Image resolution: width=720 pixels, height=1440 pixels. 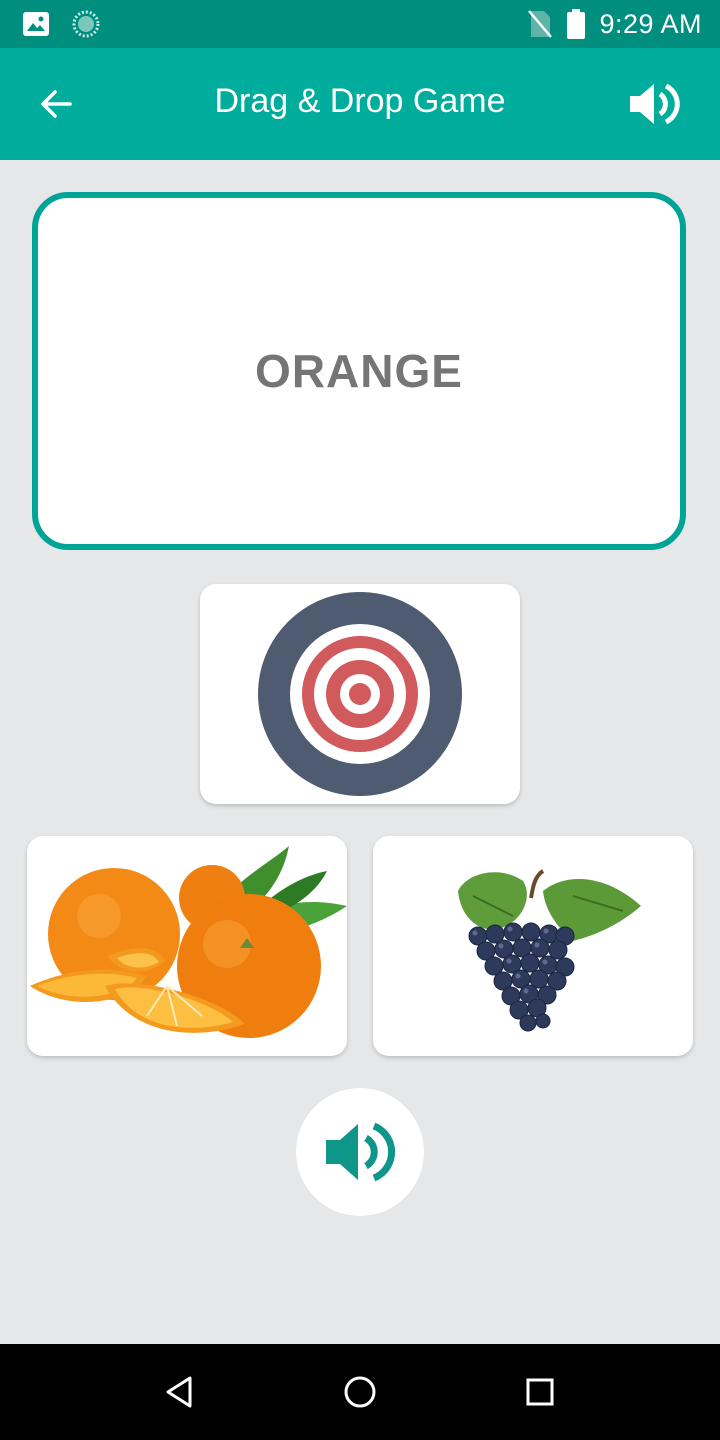 I want to click on page-title: Drag & Drop Game, so click(x=360, y=101).